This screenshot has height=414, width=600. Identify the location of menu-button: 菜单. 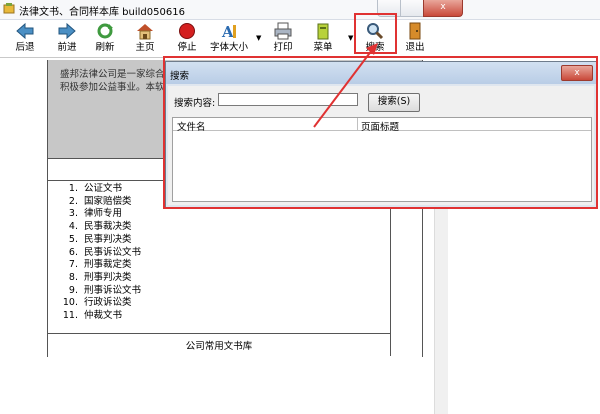
(323, 38).